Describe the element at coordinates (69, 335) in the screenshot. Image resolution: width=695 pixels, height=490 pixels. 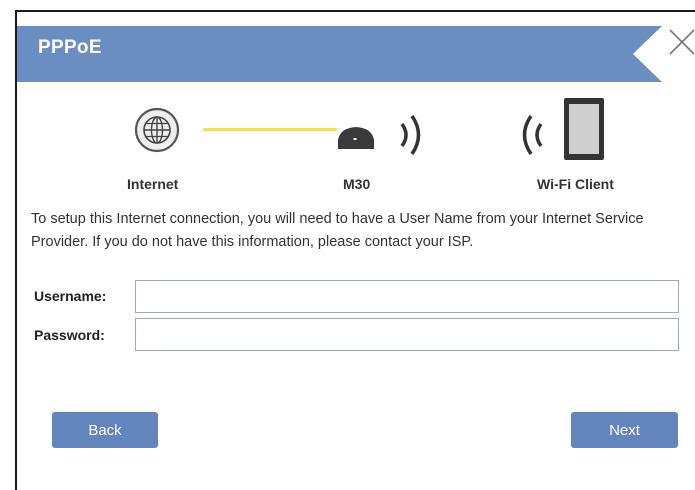
I see `password-label: Password:` at that location.